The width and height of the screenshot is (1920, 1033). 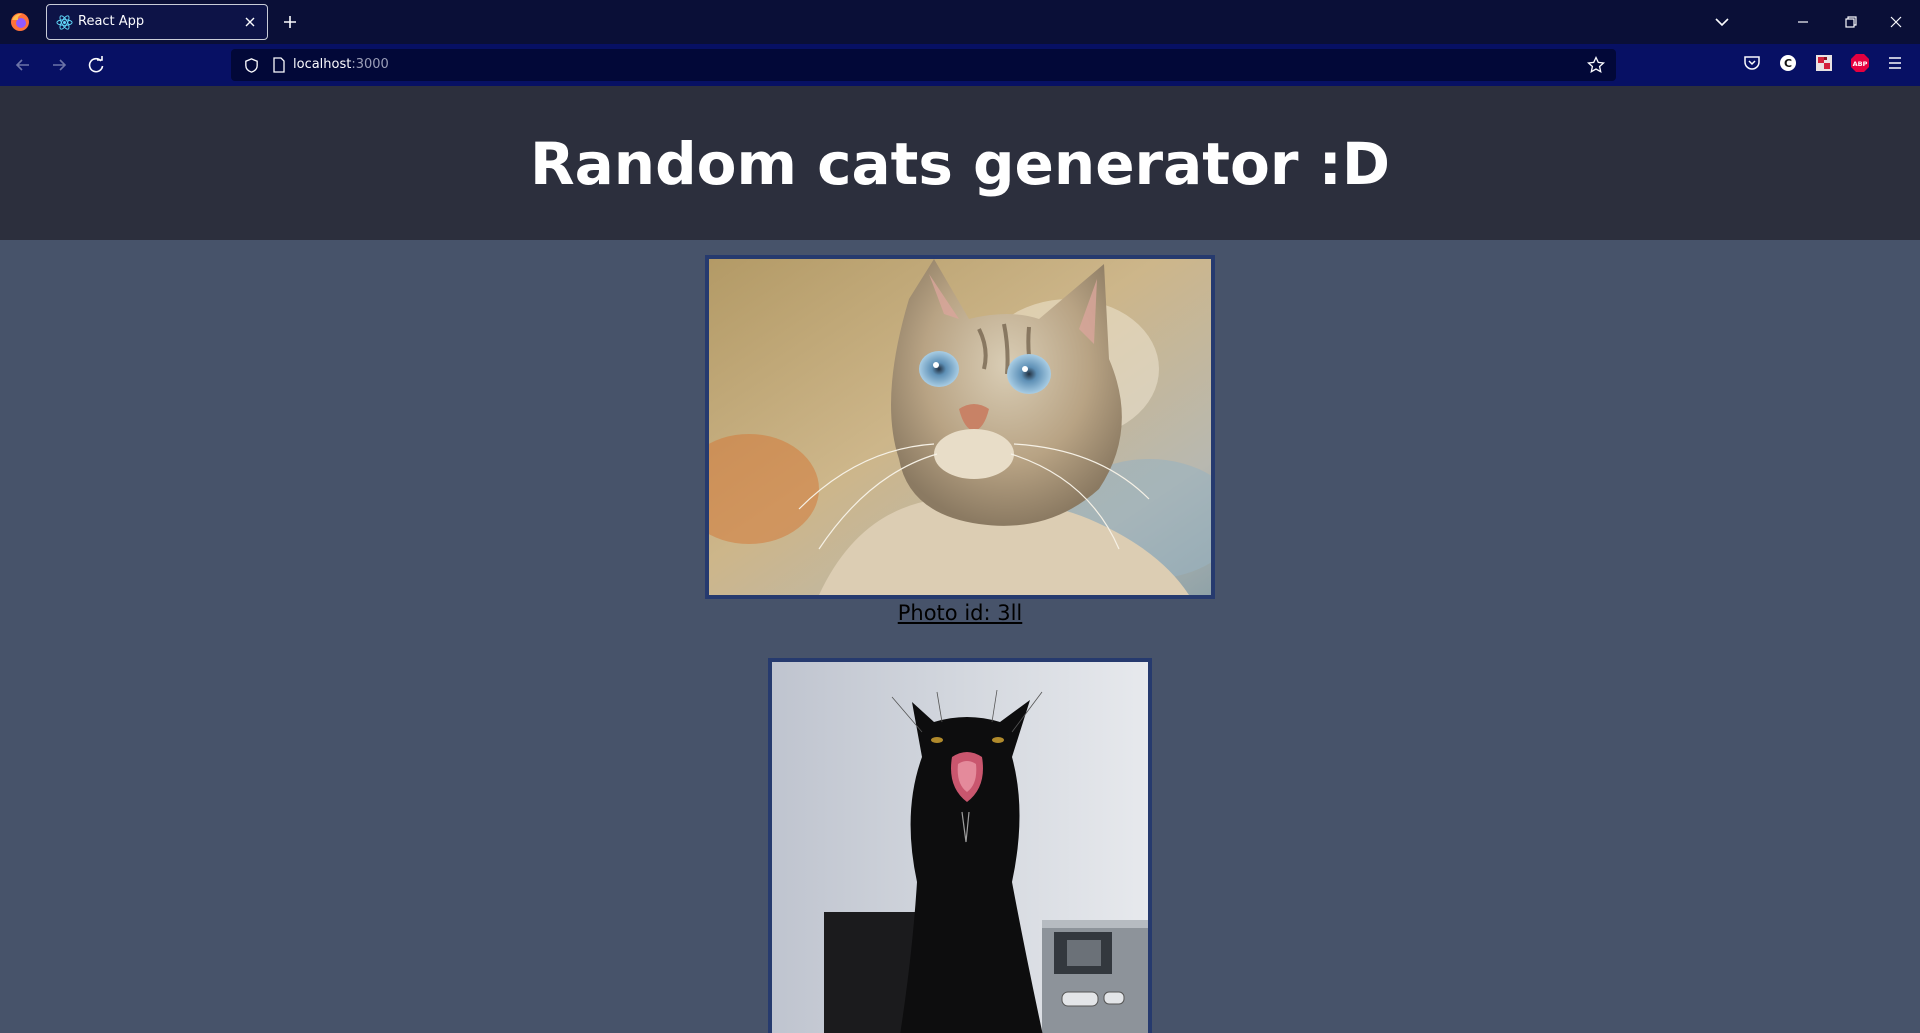 What do you see at coordinates (279, 65) in the screenshot?
I see `page-info-icon` at bounding box center [279, 65].